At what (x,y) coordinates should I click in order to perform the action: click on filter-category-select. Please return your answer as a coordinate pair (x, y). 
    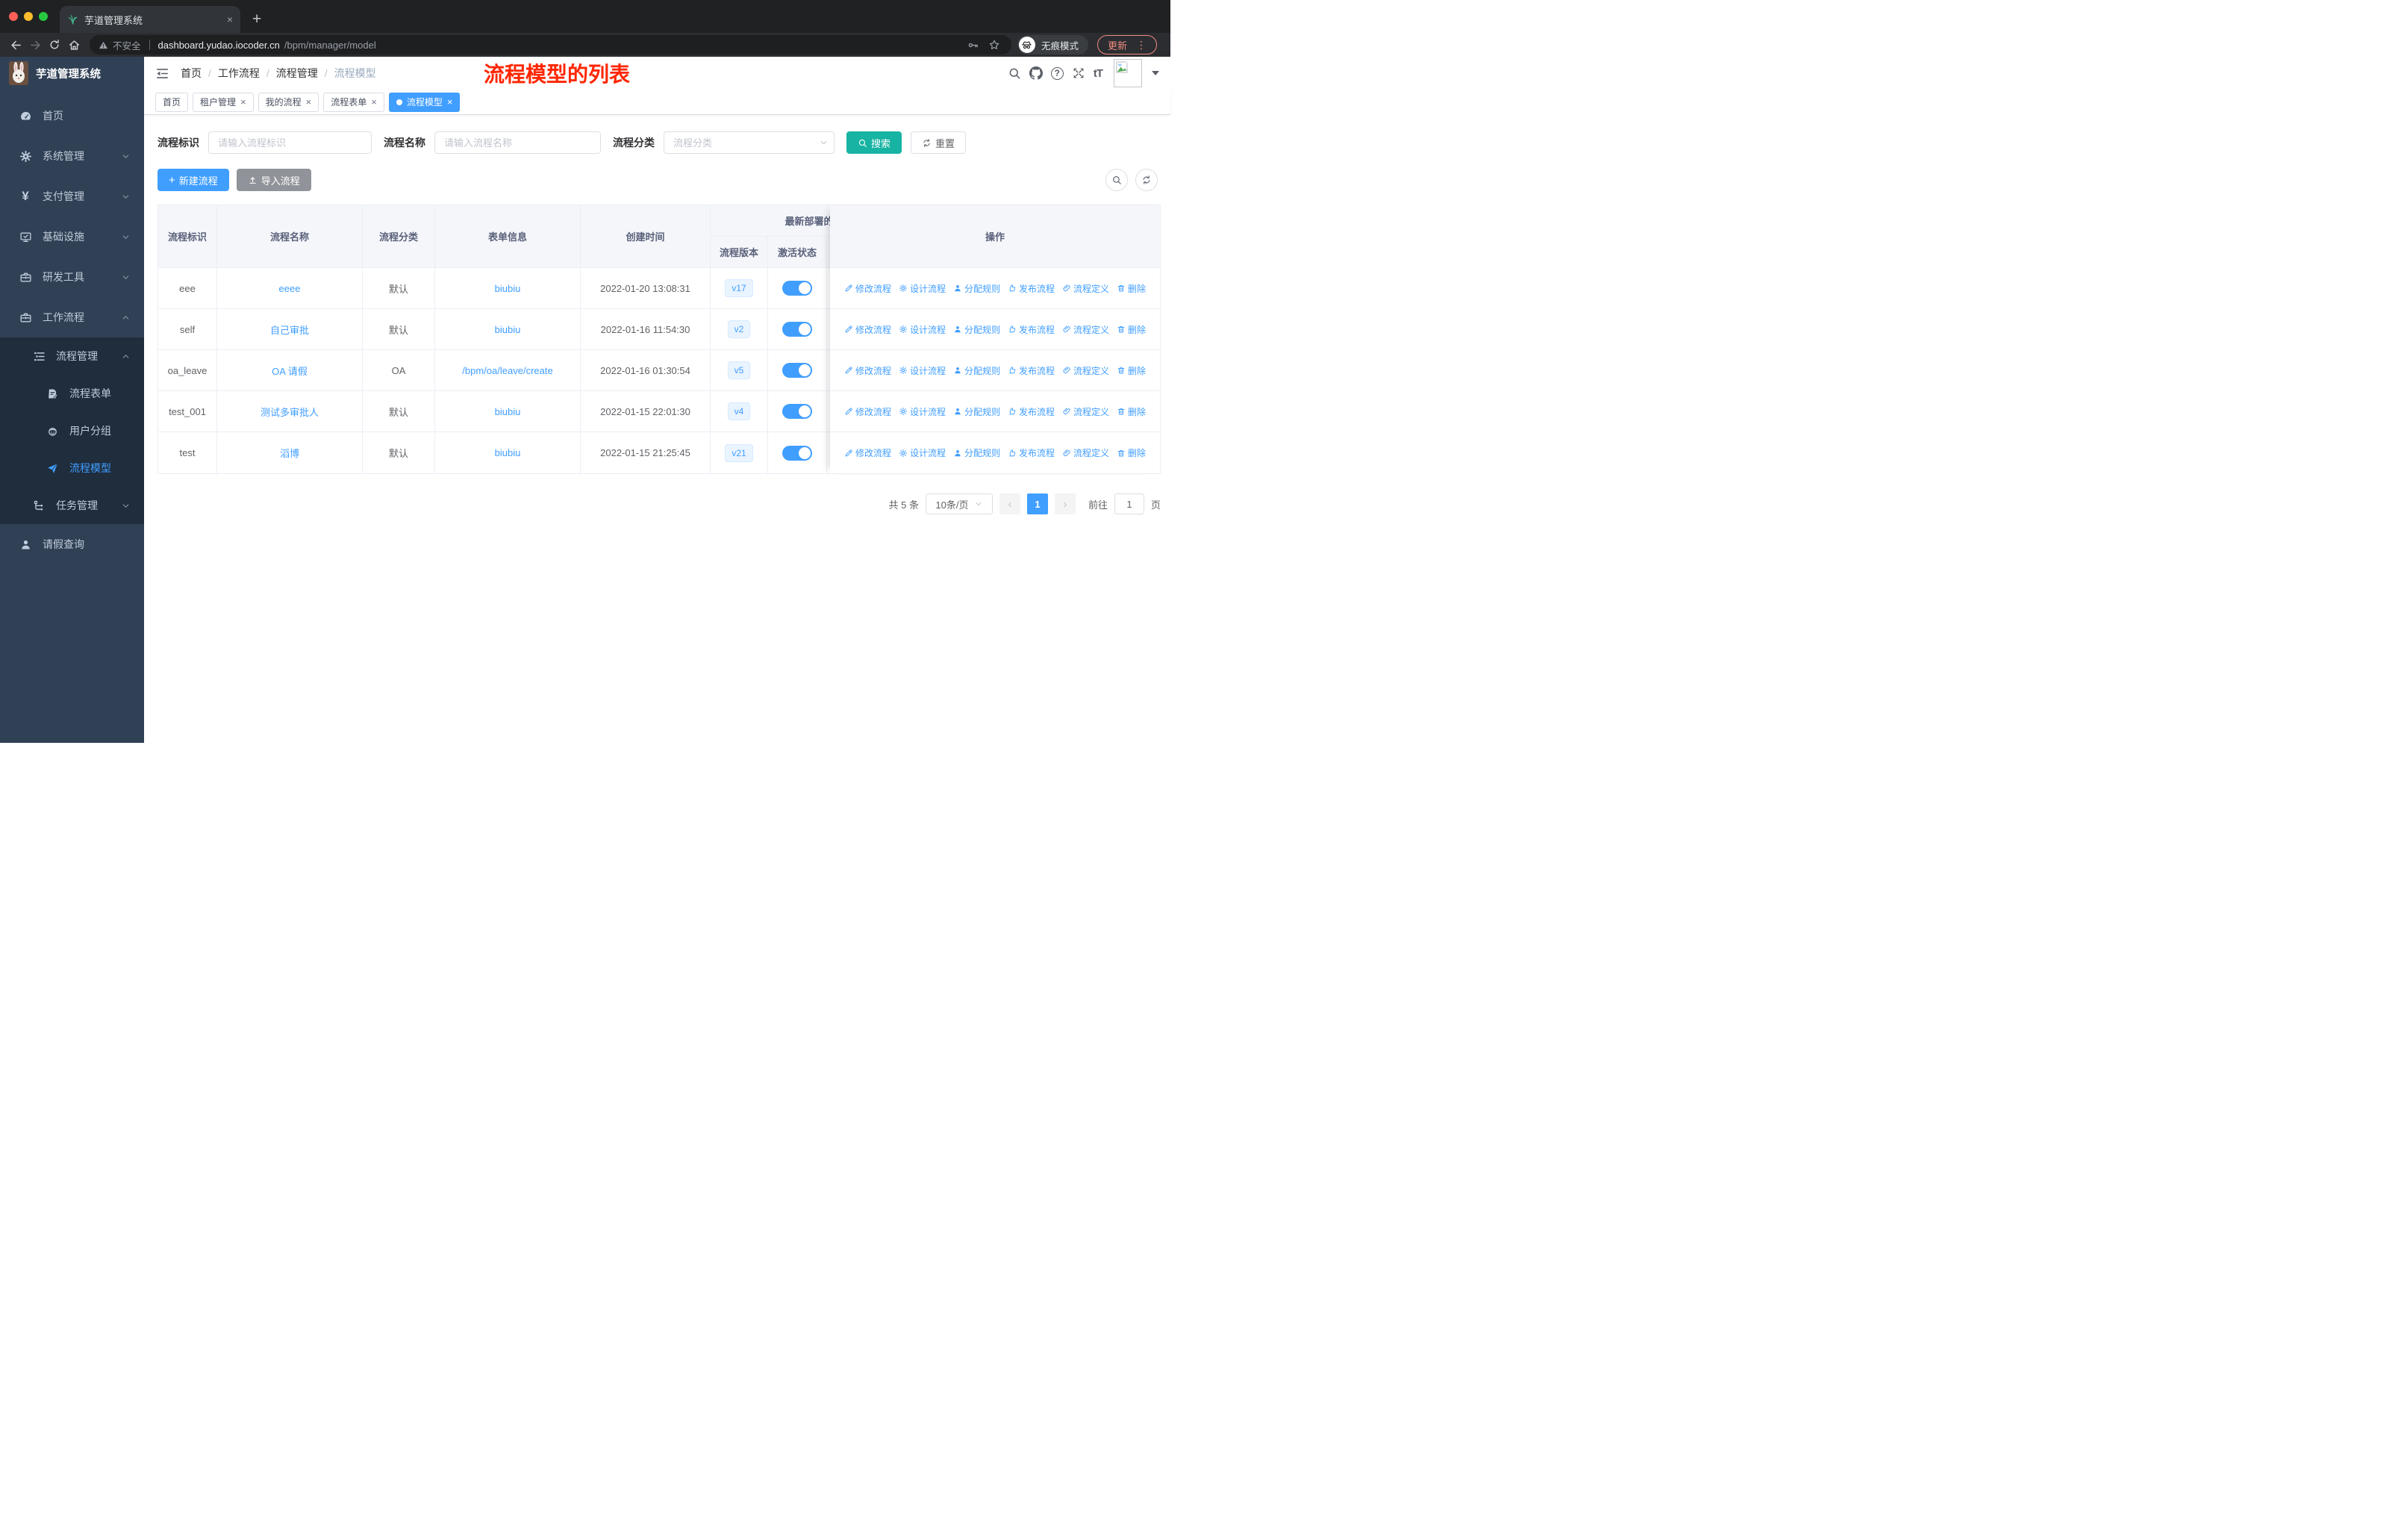
    Looking at the image, I should click on (749, 142).